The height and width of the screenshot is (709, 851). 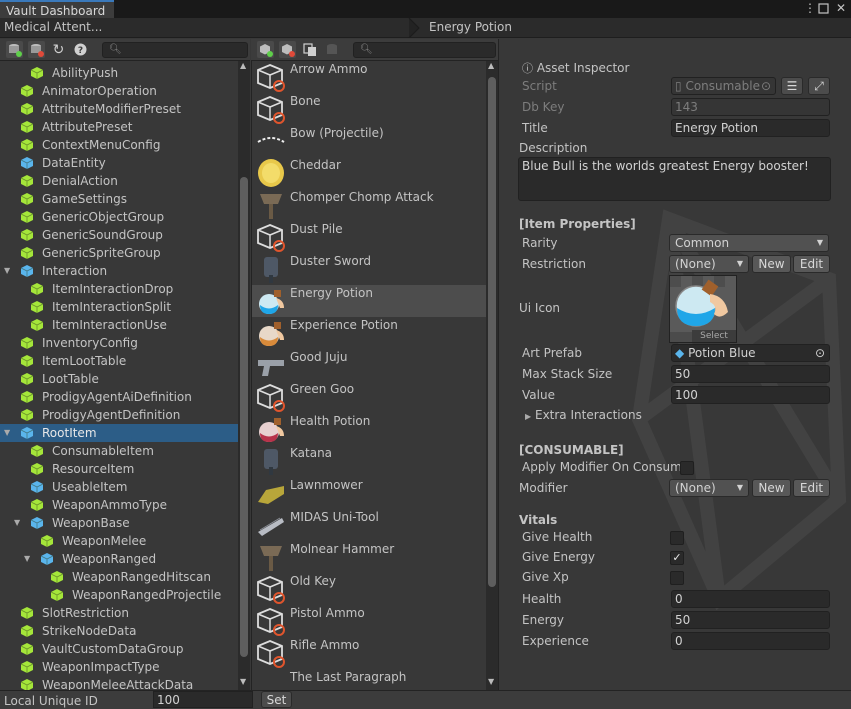 What do you see at coordinates (811, 488) in the screenshot?
I see `modifier-edit-button: Edit` at bounding box center [811, 488].